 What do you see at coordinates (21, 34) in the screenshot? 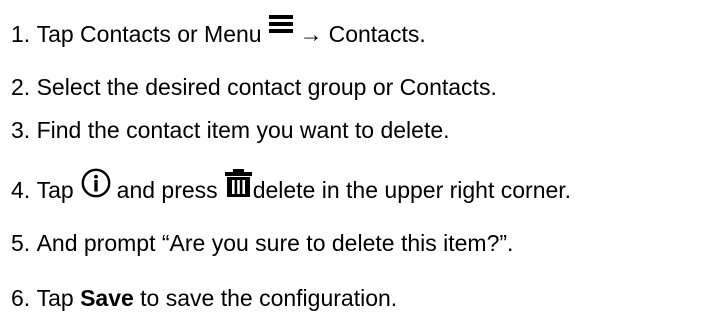
I see `step-1-number: 1.` at bounding box center [21, 34].